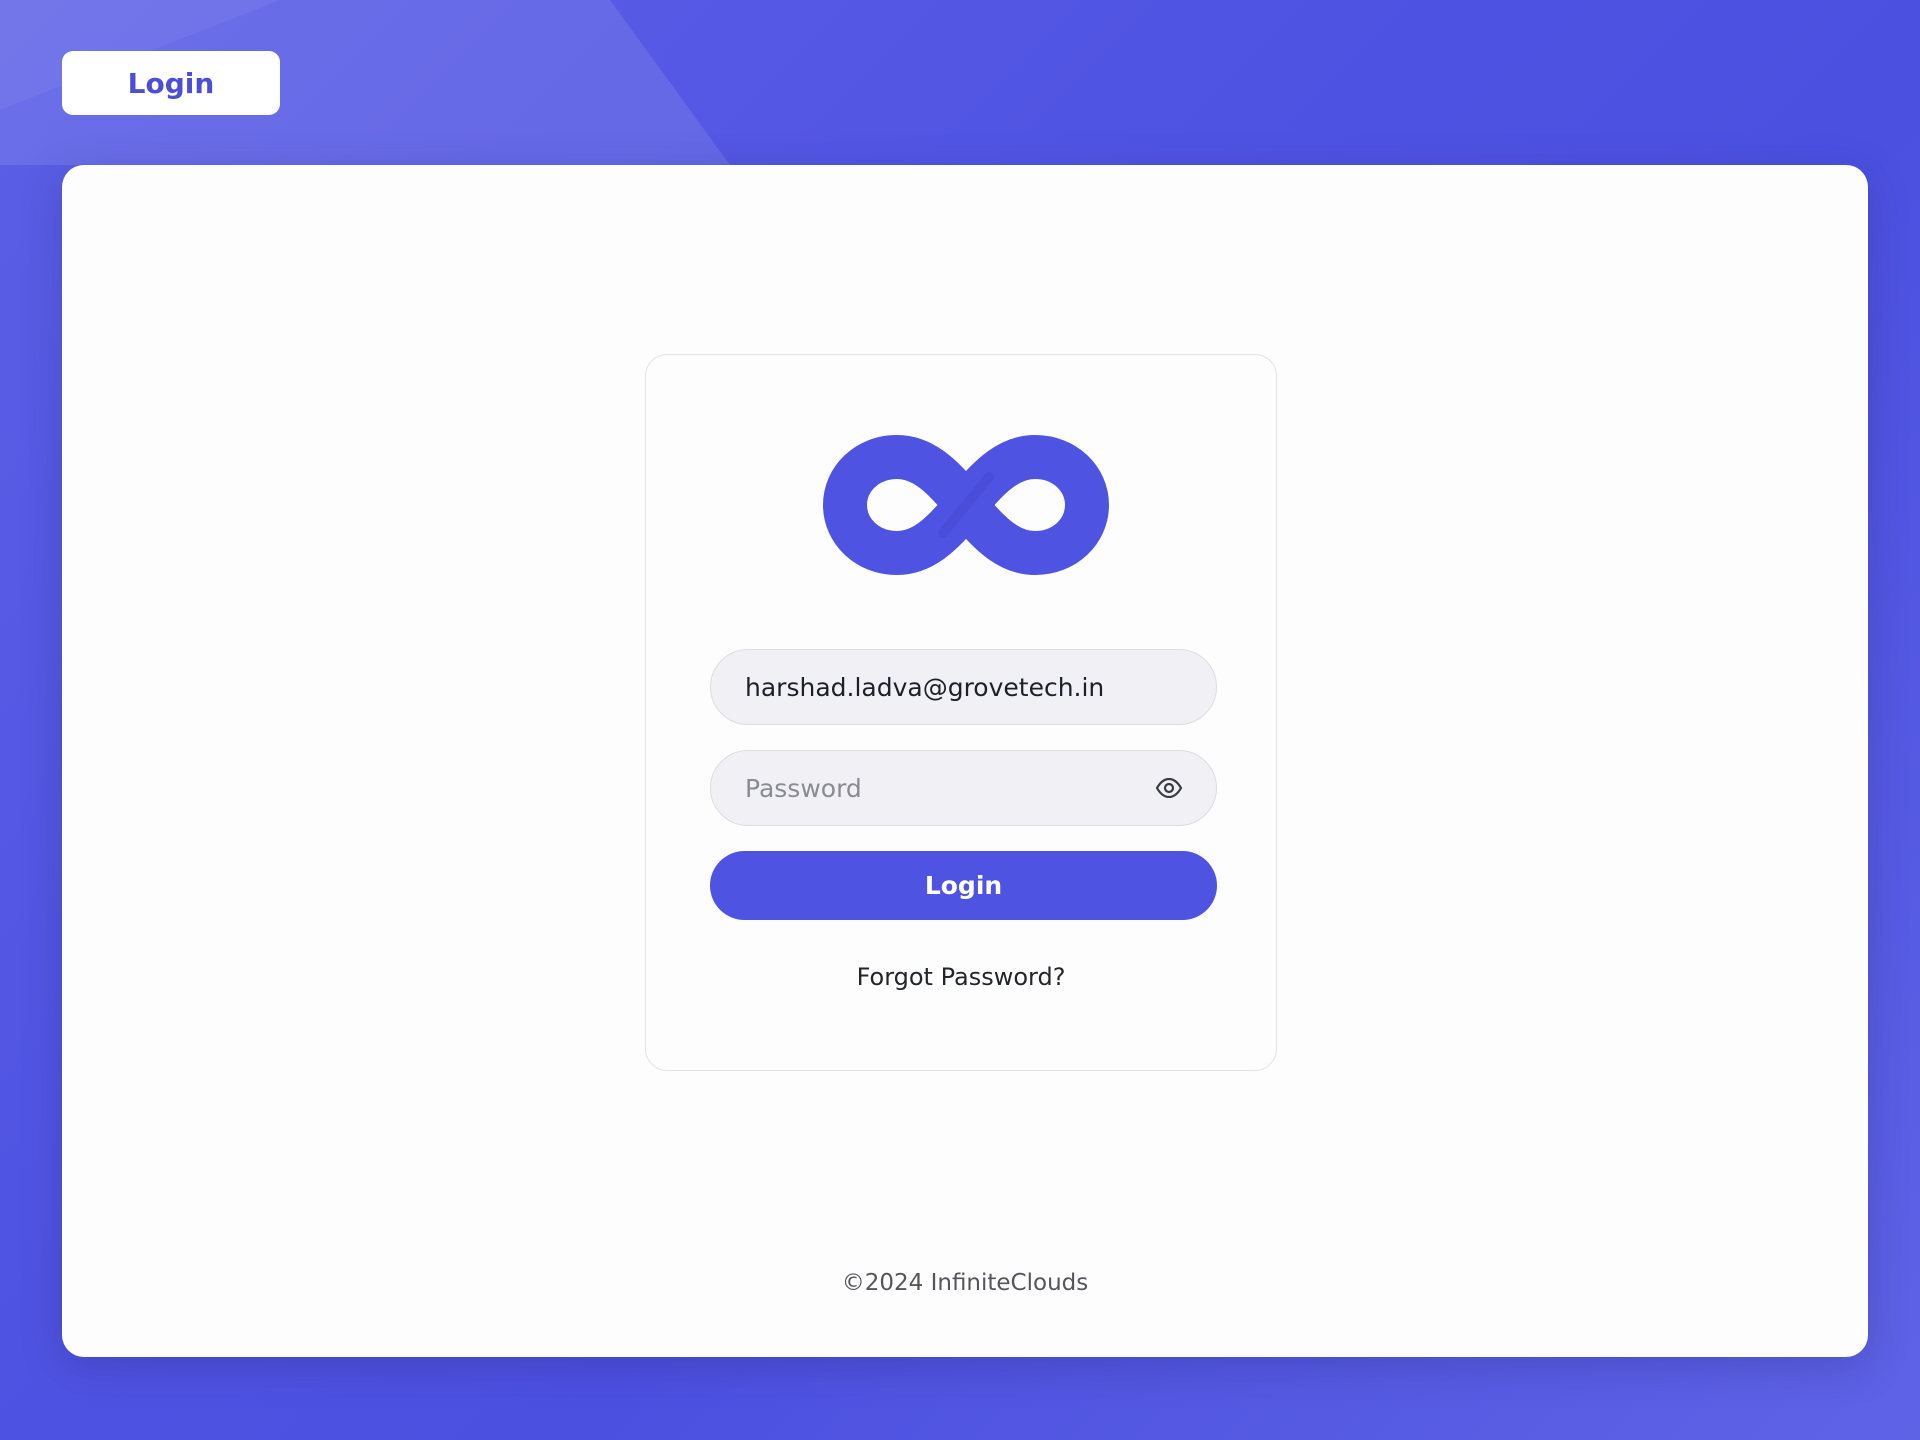  Describe the element at coordinates (1169, 788) in the screenshot. I see `eye-icon` at that location.